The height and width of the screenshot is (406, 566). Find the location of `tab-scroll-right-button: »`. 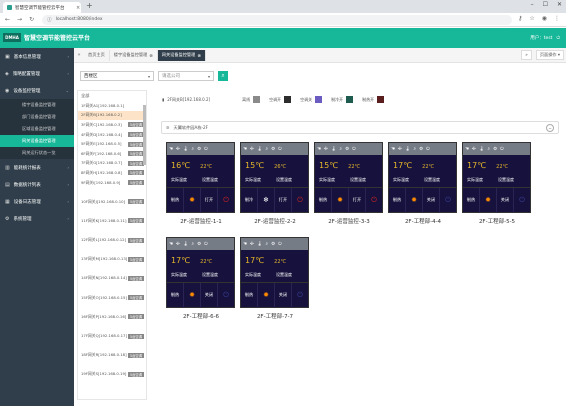

tab-scroll-right-button: » is located at coordinates (526, 55).